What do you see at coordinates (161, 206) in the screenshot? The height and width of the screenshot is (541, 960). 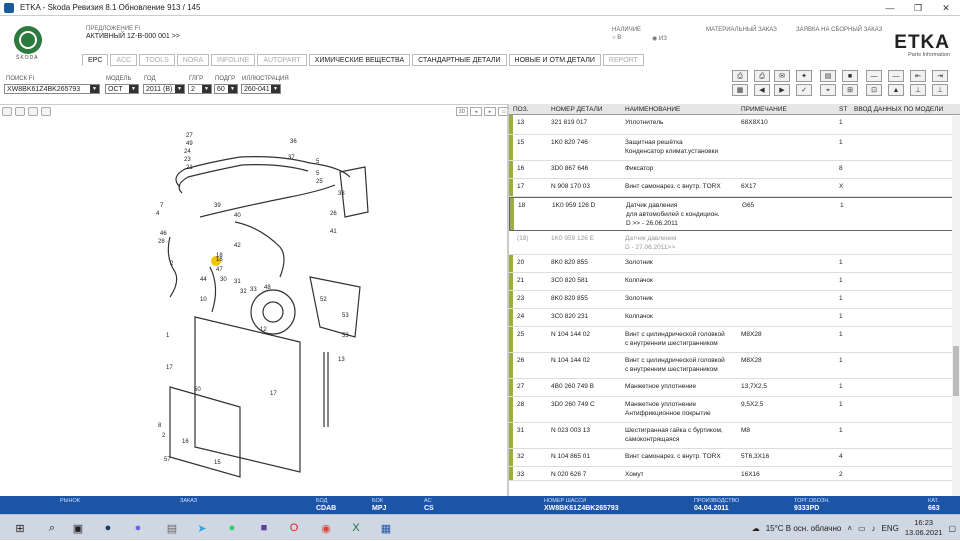 I see `callout-label: 7` at bounding box center [161, 206].